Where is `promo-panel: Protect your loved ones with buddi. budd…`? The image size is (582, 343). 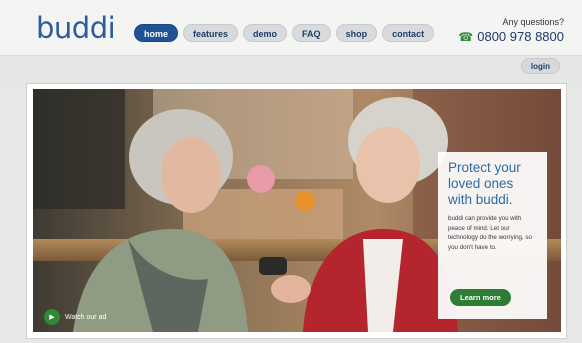
promo-panel: Protect your loved ones with buddi. budd… is located at coordinates (492, 235).